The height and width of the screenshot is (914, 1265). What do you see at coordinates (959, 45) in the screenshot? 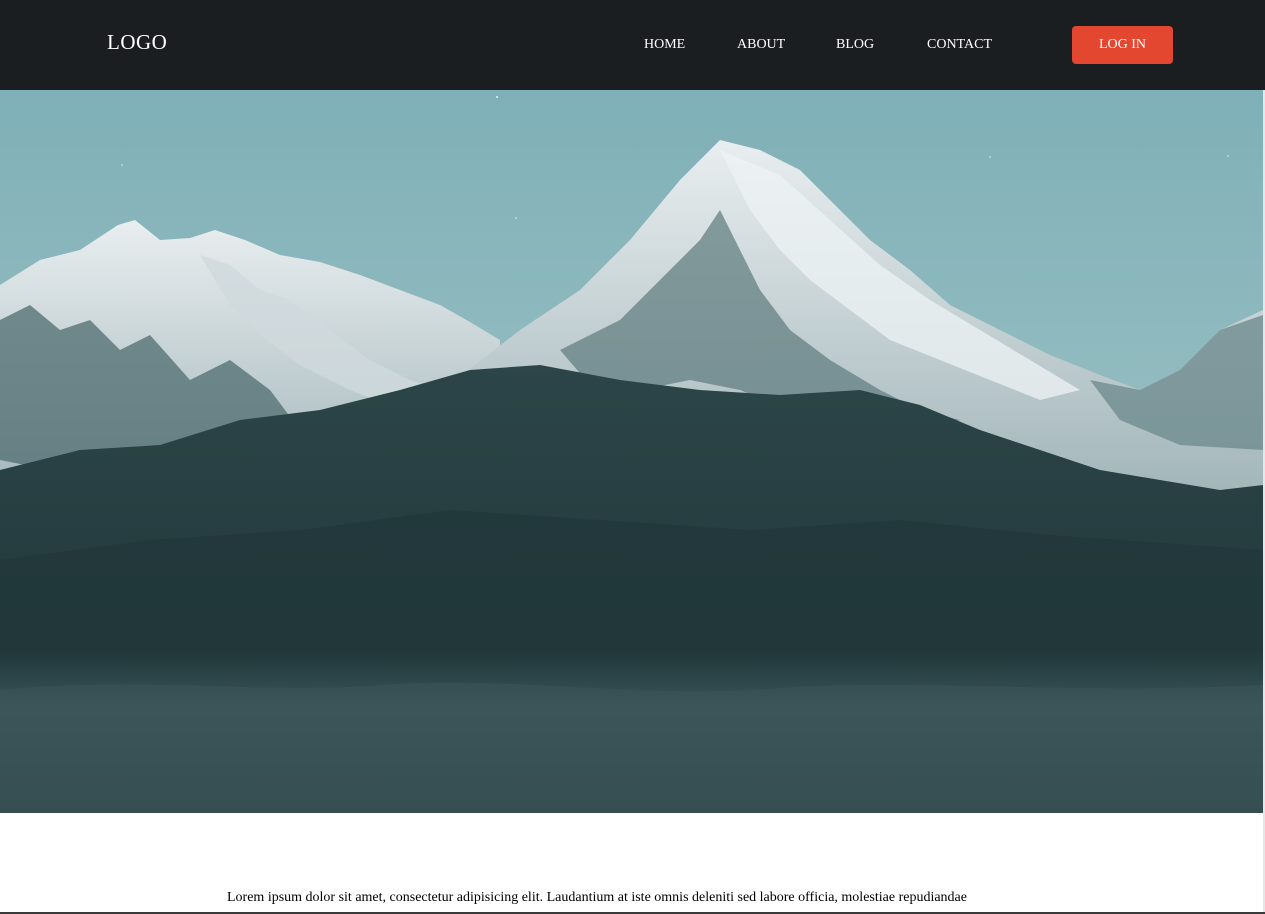
I see `nav-link-contact: CONTACT` at bounding box center [959, 45].